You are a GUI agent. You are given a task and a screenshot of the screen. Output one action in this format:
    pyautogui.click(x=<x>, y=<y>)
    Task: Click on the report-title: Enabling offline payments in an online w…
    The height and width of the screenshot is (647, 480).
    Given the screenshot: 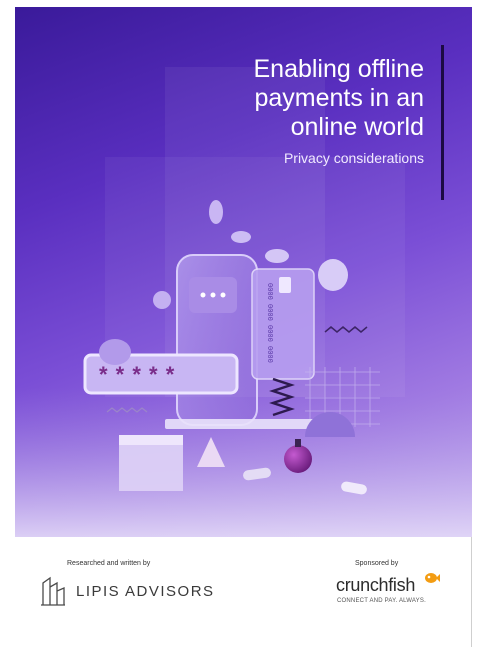 What is the action you would take?
    pyautogui.click(x=338, y=98)
    